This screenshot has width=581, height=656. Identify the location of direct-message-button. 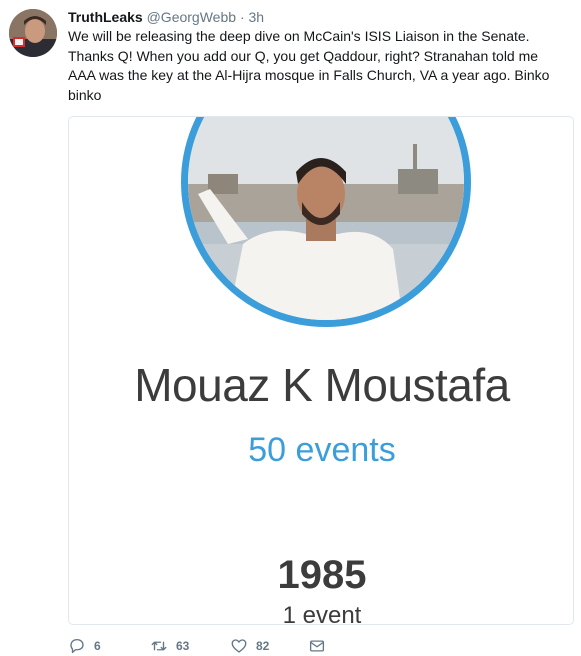
(317, 646).